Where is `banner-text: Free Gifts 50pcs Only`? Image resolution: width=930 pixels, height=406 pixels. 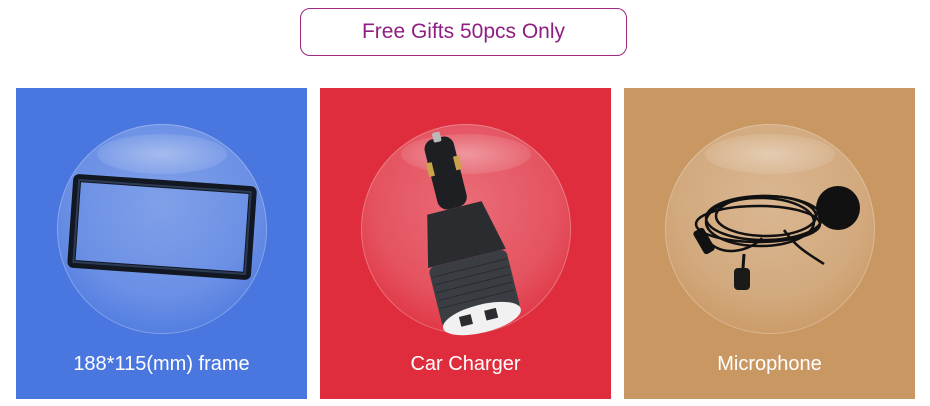
banner-text: Free Gifts 50pcs Only is located at coordinates (463, 31).